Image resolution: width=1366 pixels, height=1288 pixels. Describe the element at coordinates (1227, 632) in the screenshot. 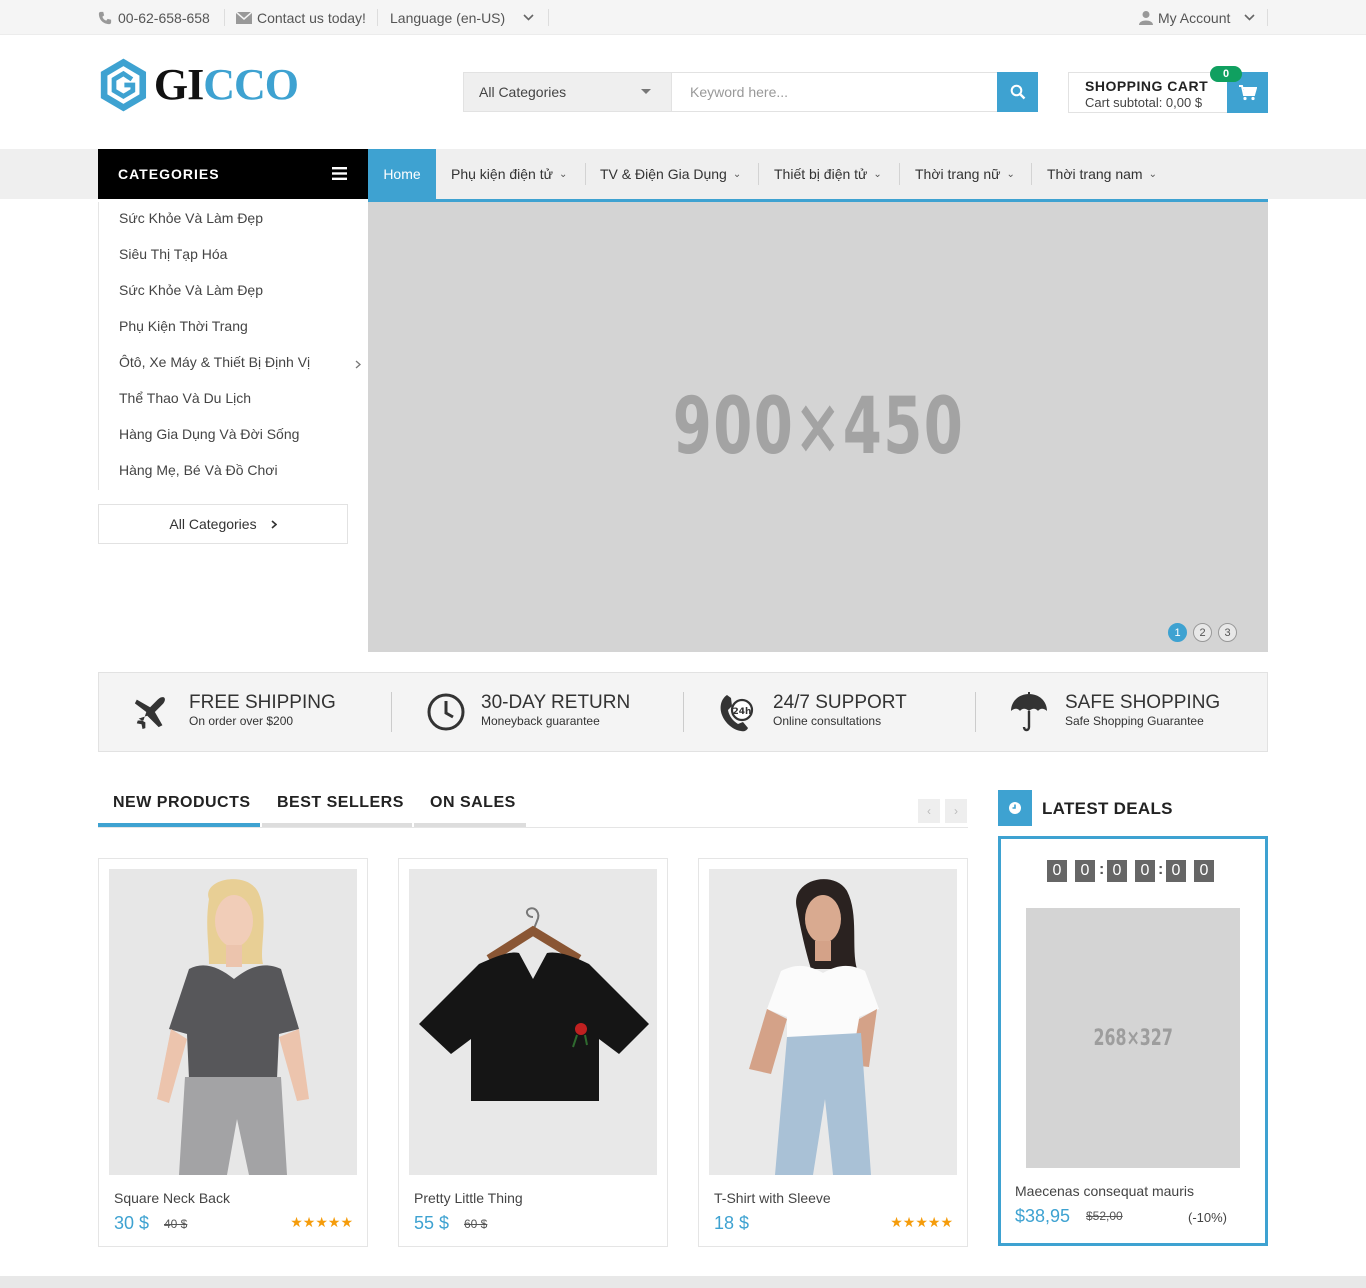

I see `slider-dot: 3` at that location.